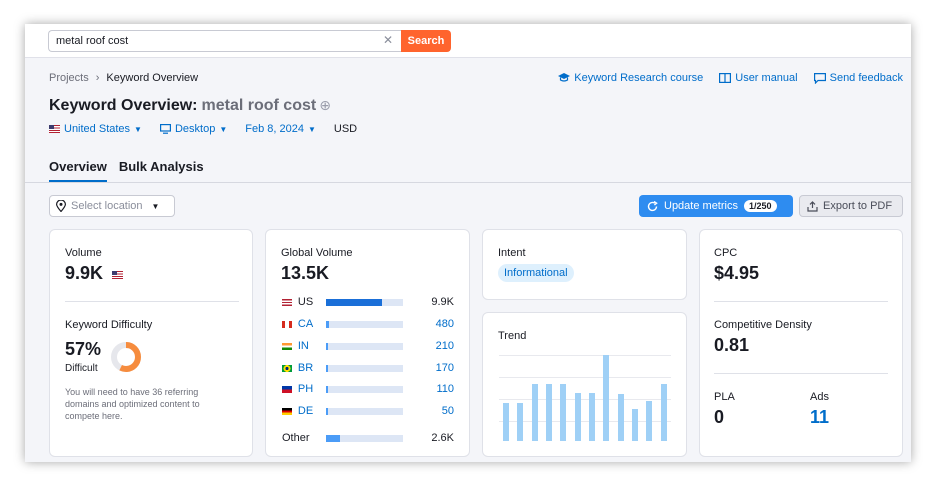 The image size is (936, 493). What do you see at coordinates (223, 129) in the screenshot?
I see `chevron-down-icon: ▼` at bounding box center [223, 129].